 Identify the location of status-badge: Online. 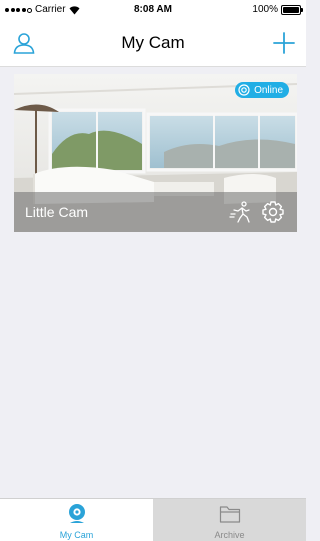
(262, 90).